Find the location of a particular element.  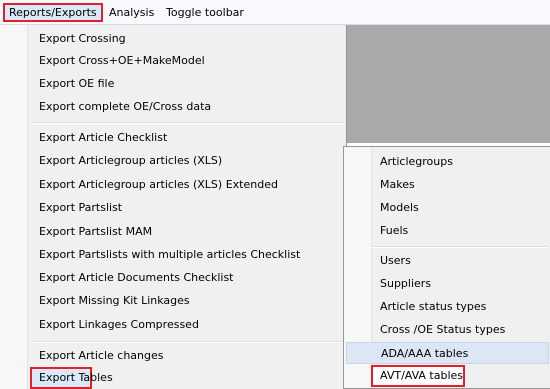

menu-item-export-article-changes: Export Article changes is located at coordinates (101, 356).